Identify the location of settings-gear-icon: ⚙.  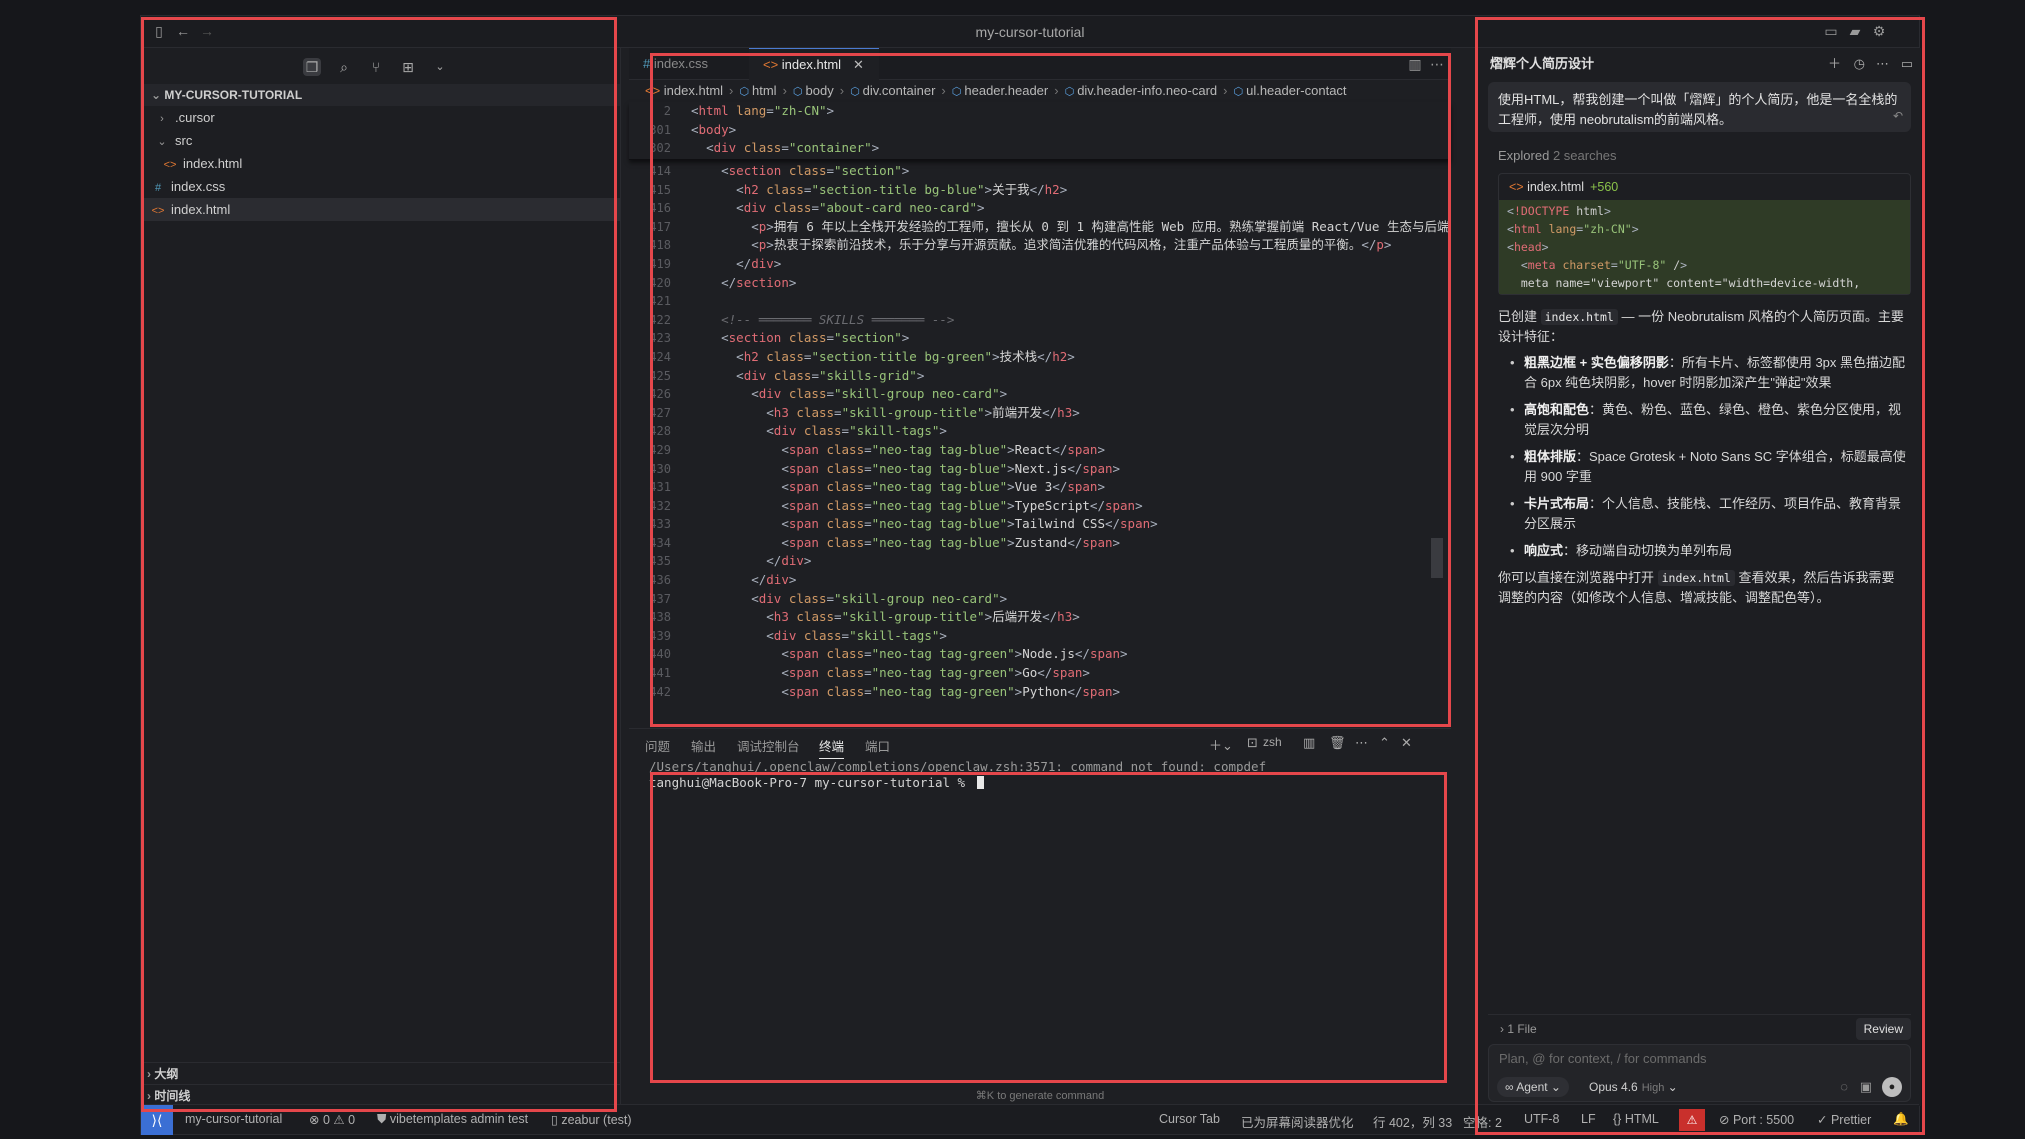
(1879, 31).